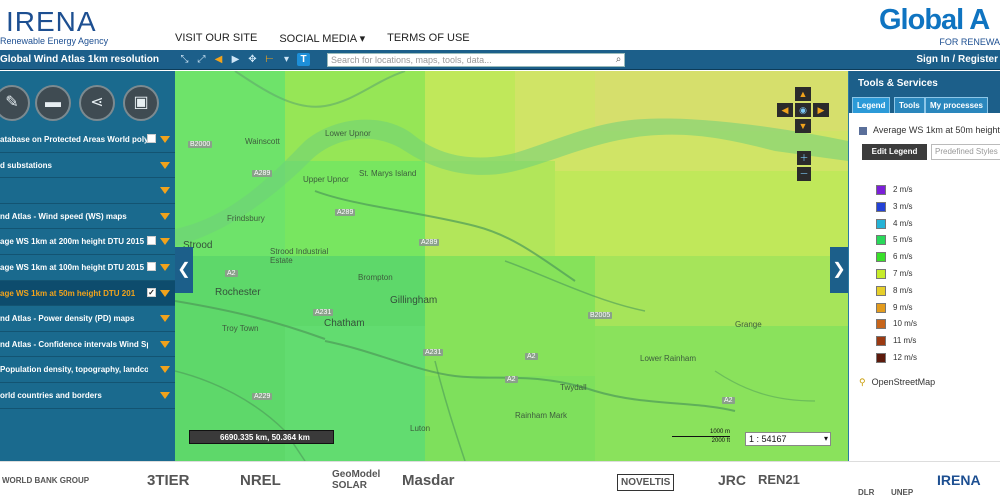 The width and height of the screenshot is (1000, 500). I want to click on layer-row: age WS 1km at 100m height DTU 2015, so click(87, 268).